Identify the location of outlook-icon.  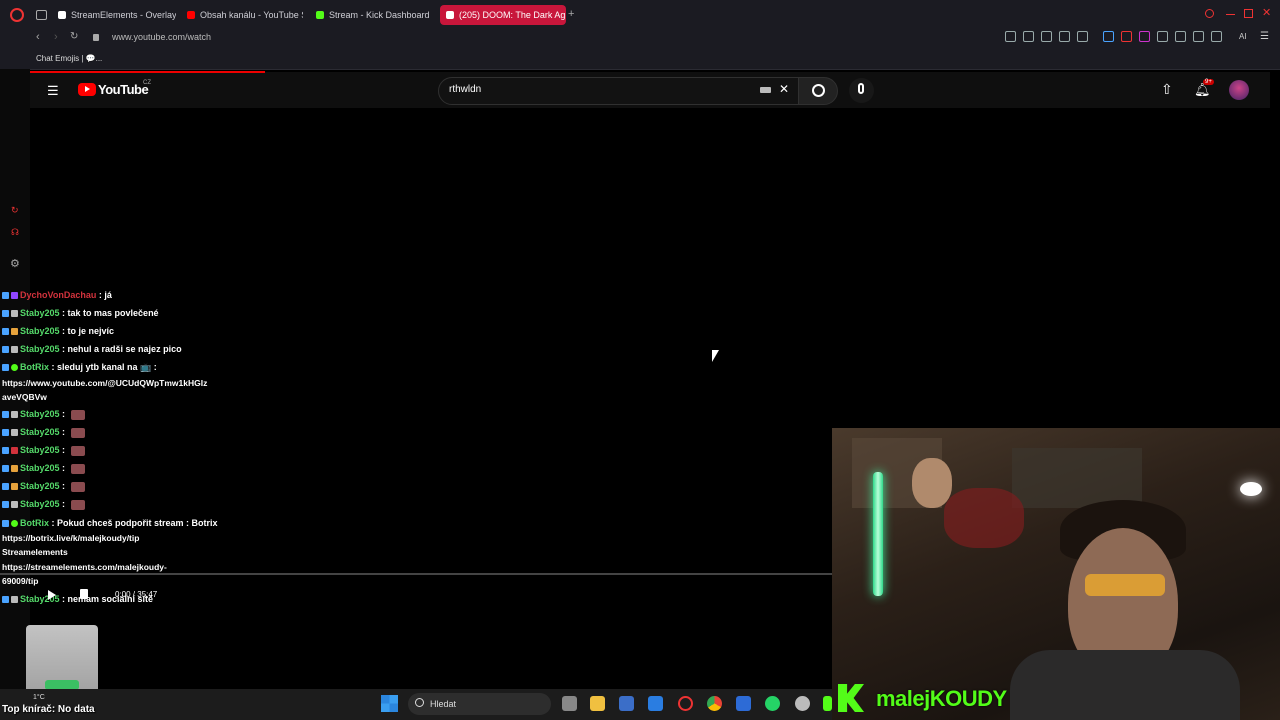
(655, 703).